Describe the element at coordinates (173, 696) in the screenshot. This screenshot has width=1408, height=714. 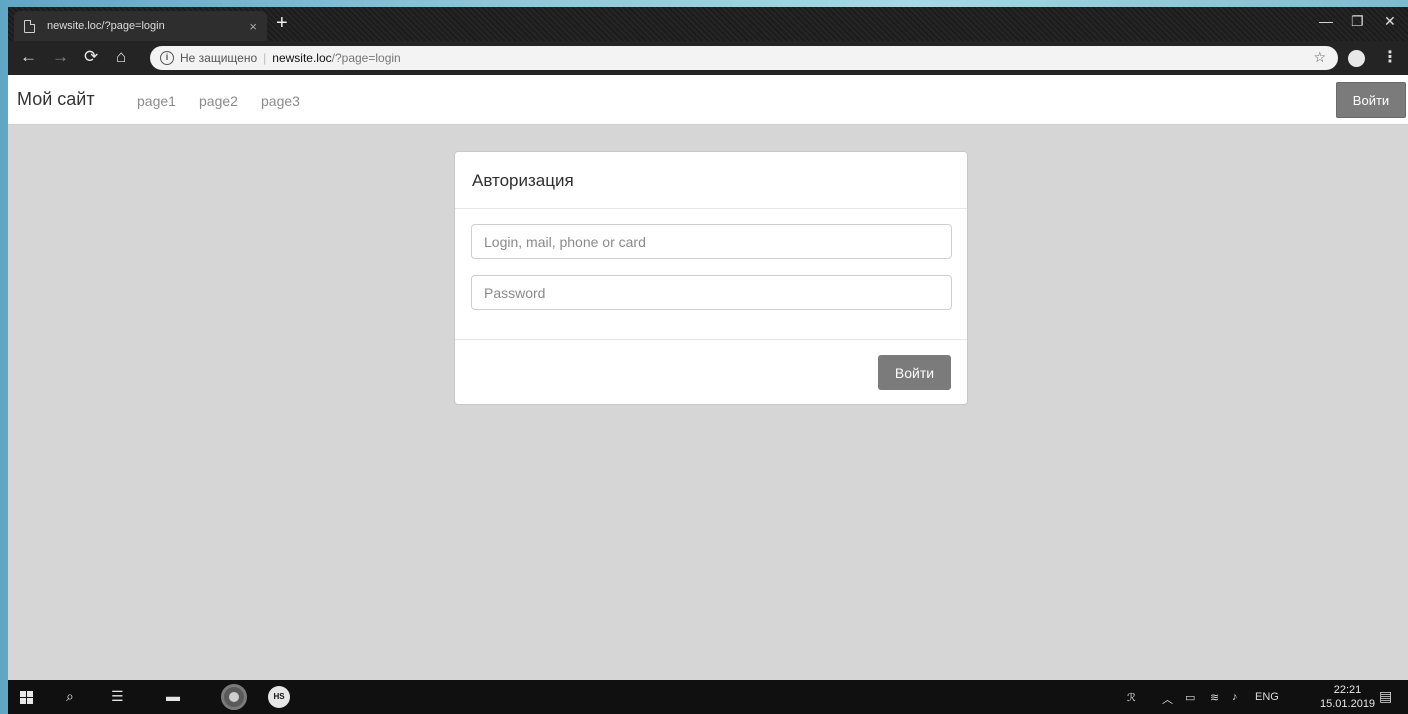
I see `file-explorer-icon: ▬` at that location.